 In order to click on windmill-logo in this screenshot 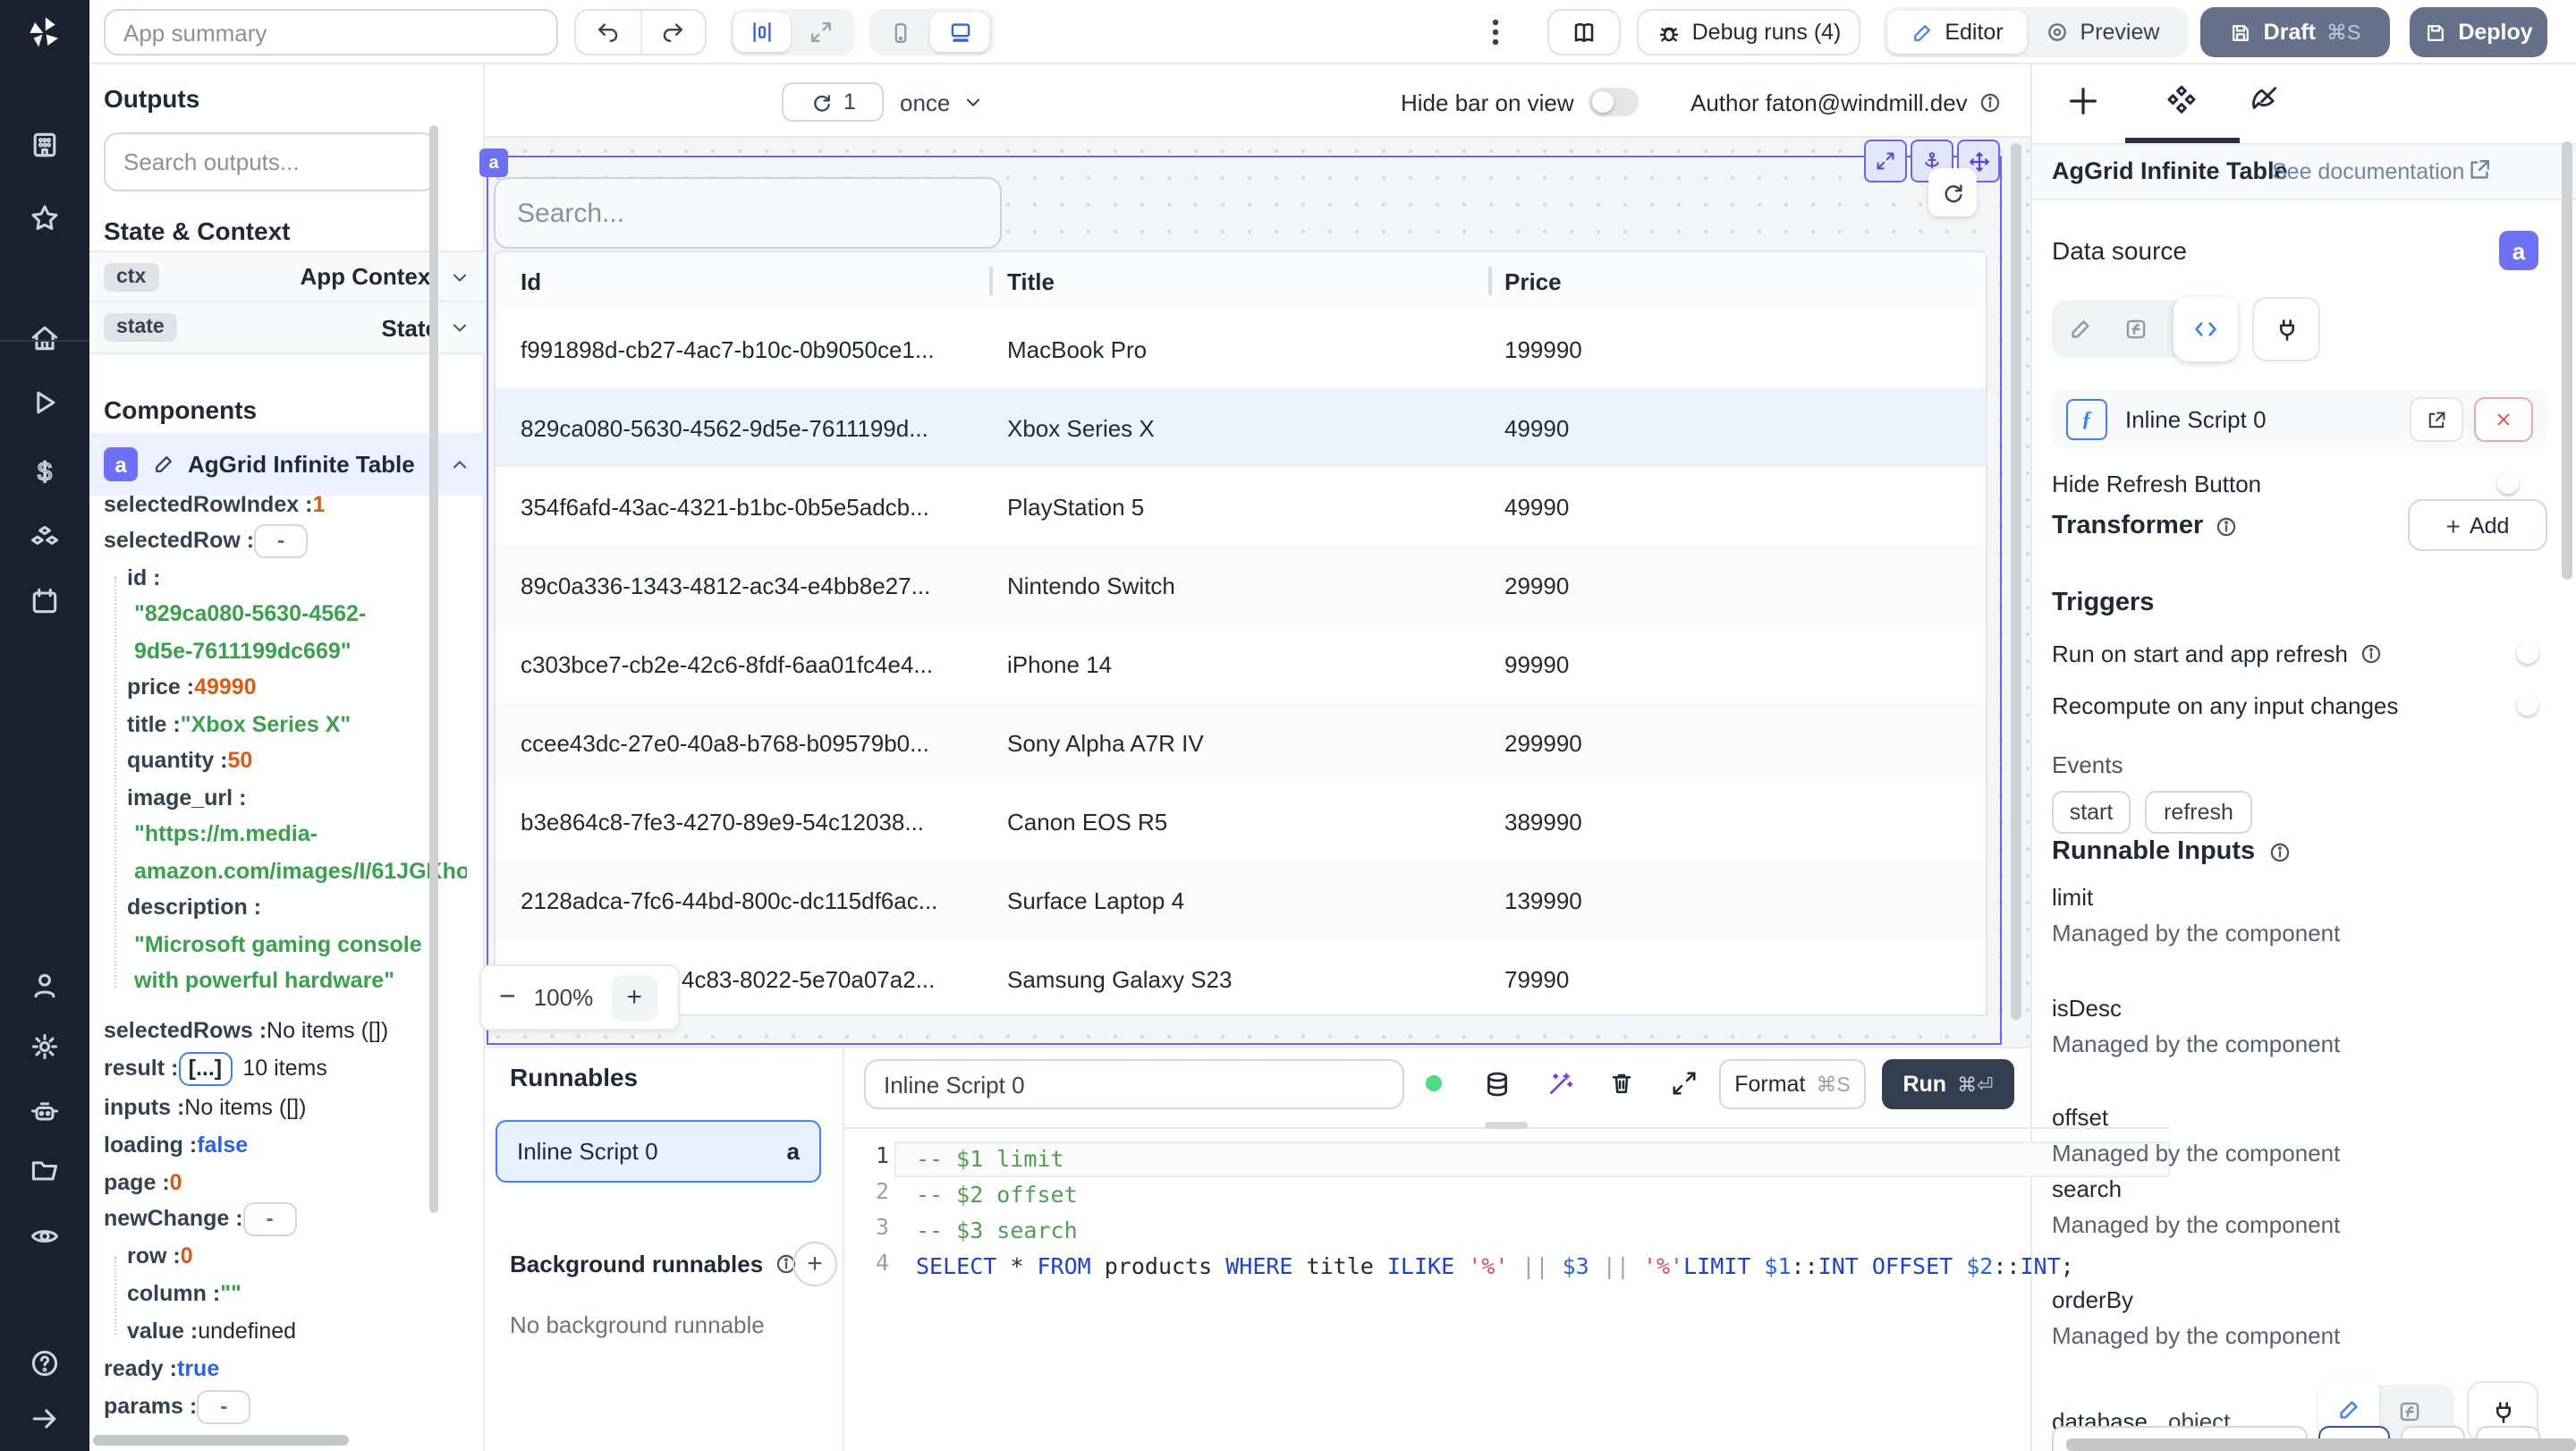, I will do `click(44, 32)`.